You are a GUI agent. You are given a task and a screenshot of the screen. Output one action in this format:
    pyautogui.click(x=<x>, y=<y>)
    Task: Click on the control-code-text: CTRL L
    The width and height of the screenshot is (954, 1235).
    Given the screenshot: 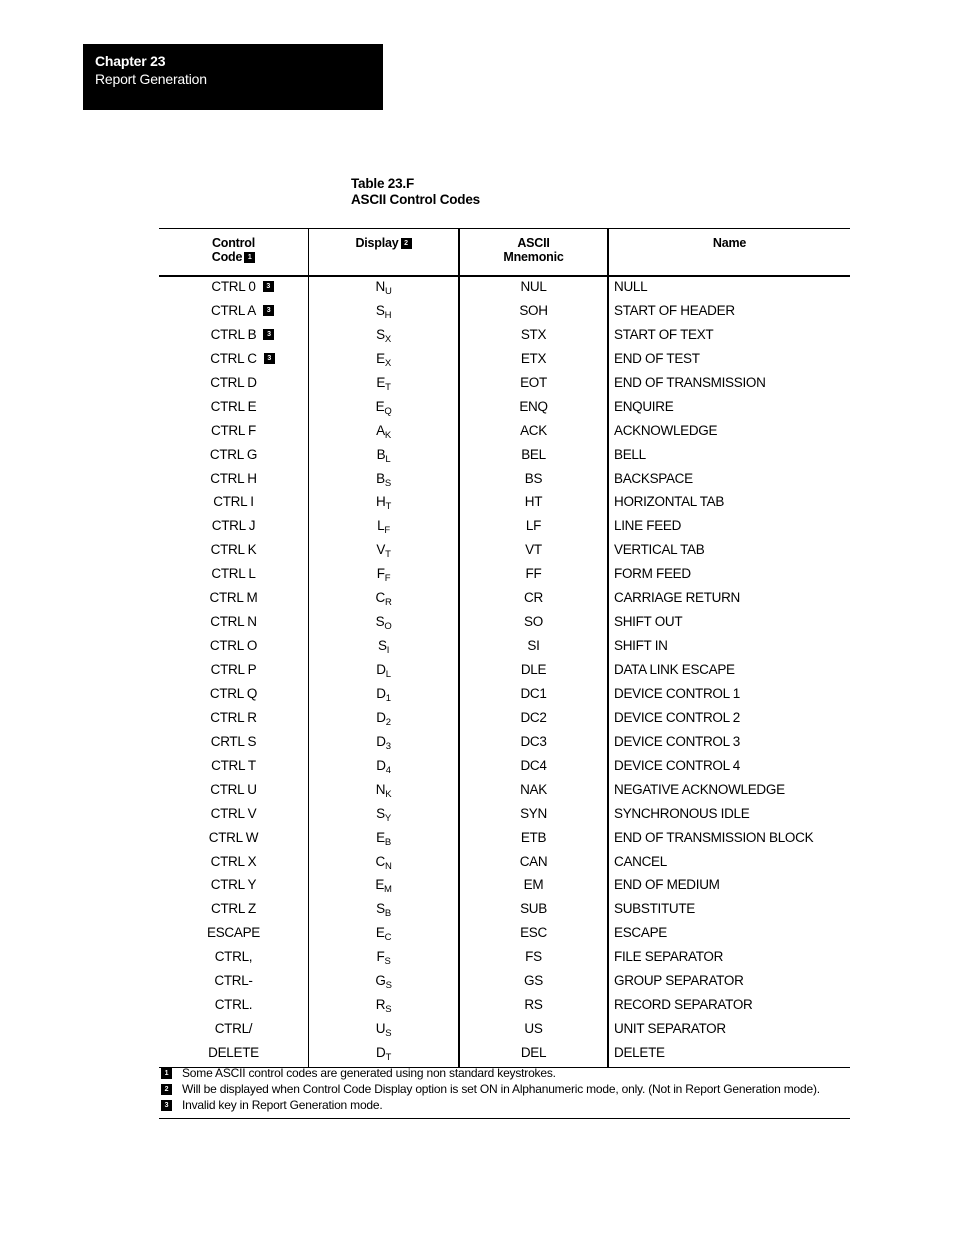 What is the action you would take?
    pyautogui.click(x=233, y=574)
    